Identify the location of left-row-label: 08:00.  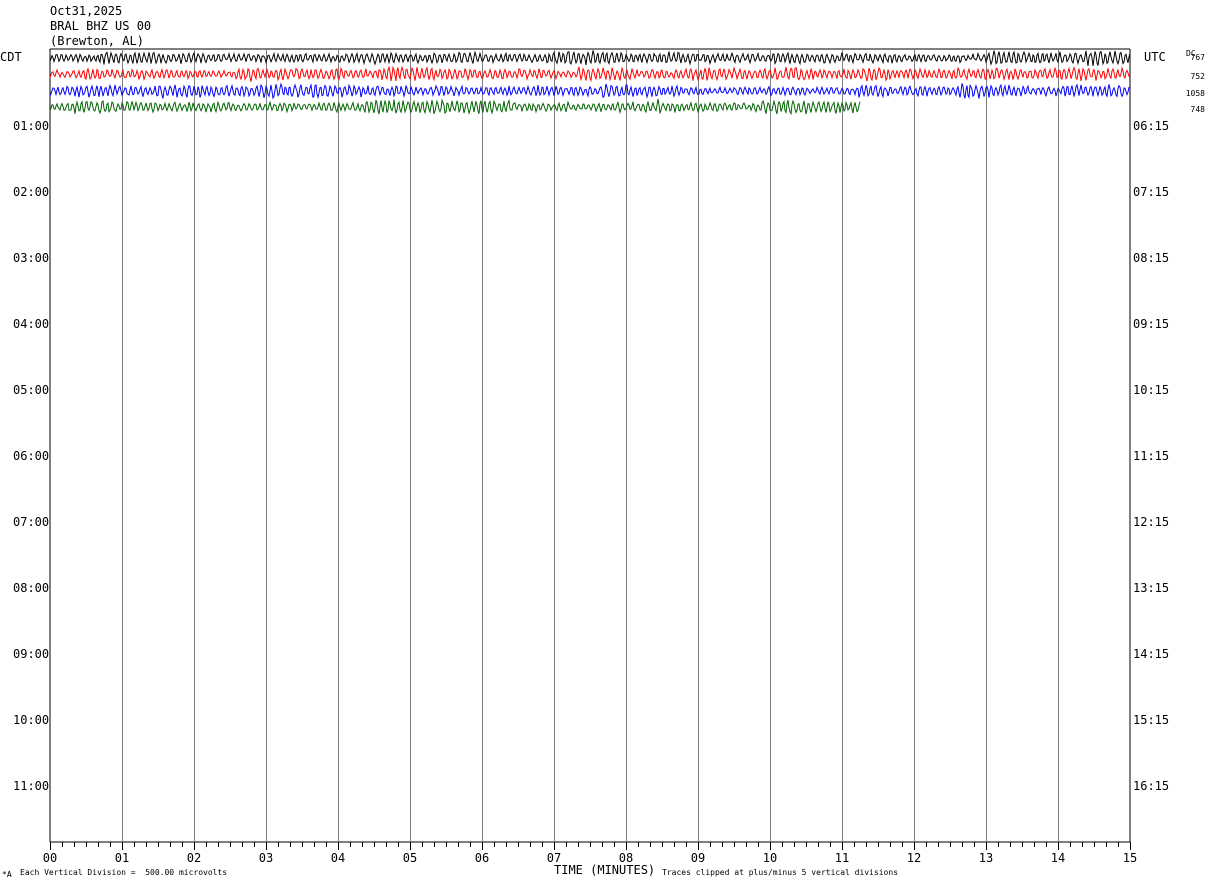
(31, 588).